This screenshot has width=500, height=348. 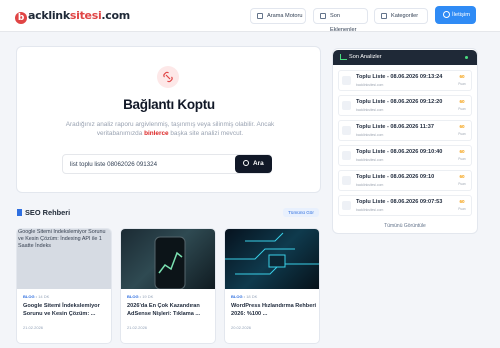 What do you see at coordinates (446, 14) in the screenshot?
I see `contact-icon` at bounding box center [446, 14].